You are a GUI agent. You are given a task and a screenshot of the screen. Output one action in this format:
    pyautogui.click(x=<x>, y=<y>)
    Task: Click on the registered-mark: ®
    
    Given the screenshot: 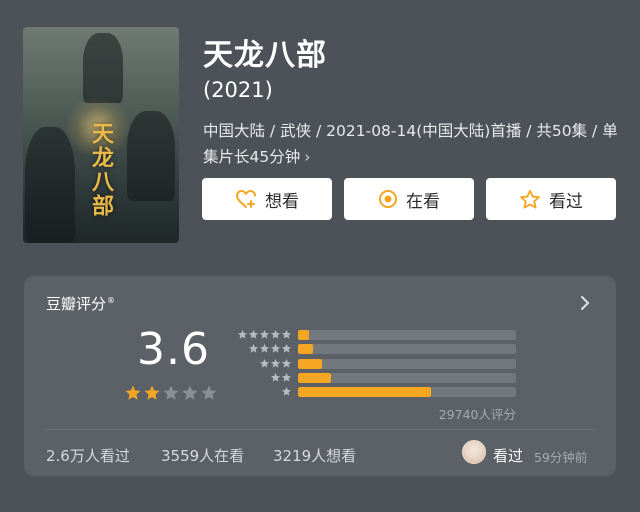 What is the action you would take?
    pyautogui.click(x=111, y=300)
    